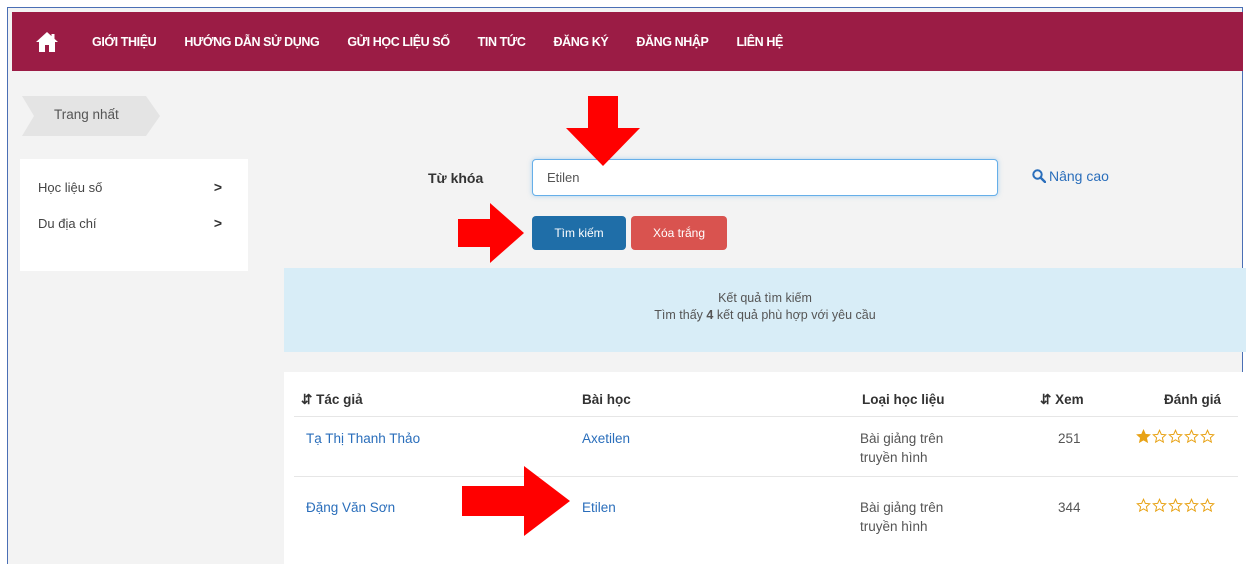 This screenshot has width=1250, height=564. Describe the element at coordinates (579, 233) in the screenshot. I see `search-button: Tìm kiếm` at that location.